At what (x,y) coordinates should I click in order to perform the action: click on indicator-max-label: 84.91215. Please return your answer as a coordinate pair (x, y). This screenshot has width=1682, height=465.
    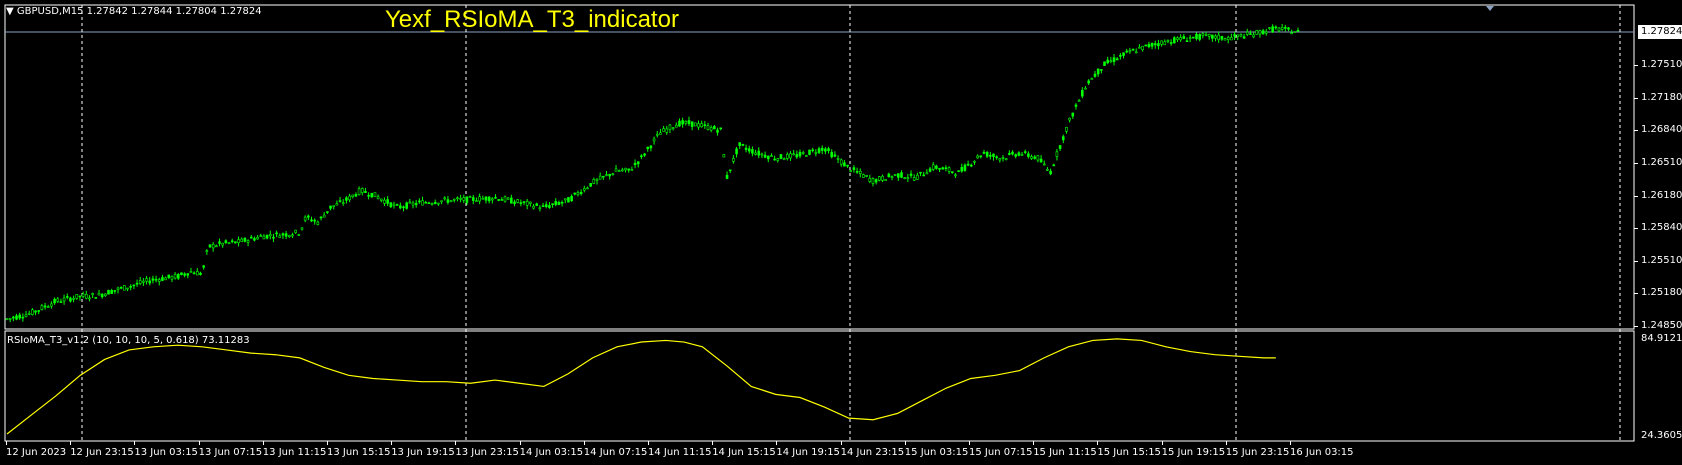
    Looking at the image, I should click on (1661, 338).